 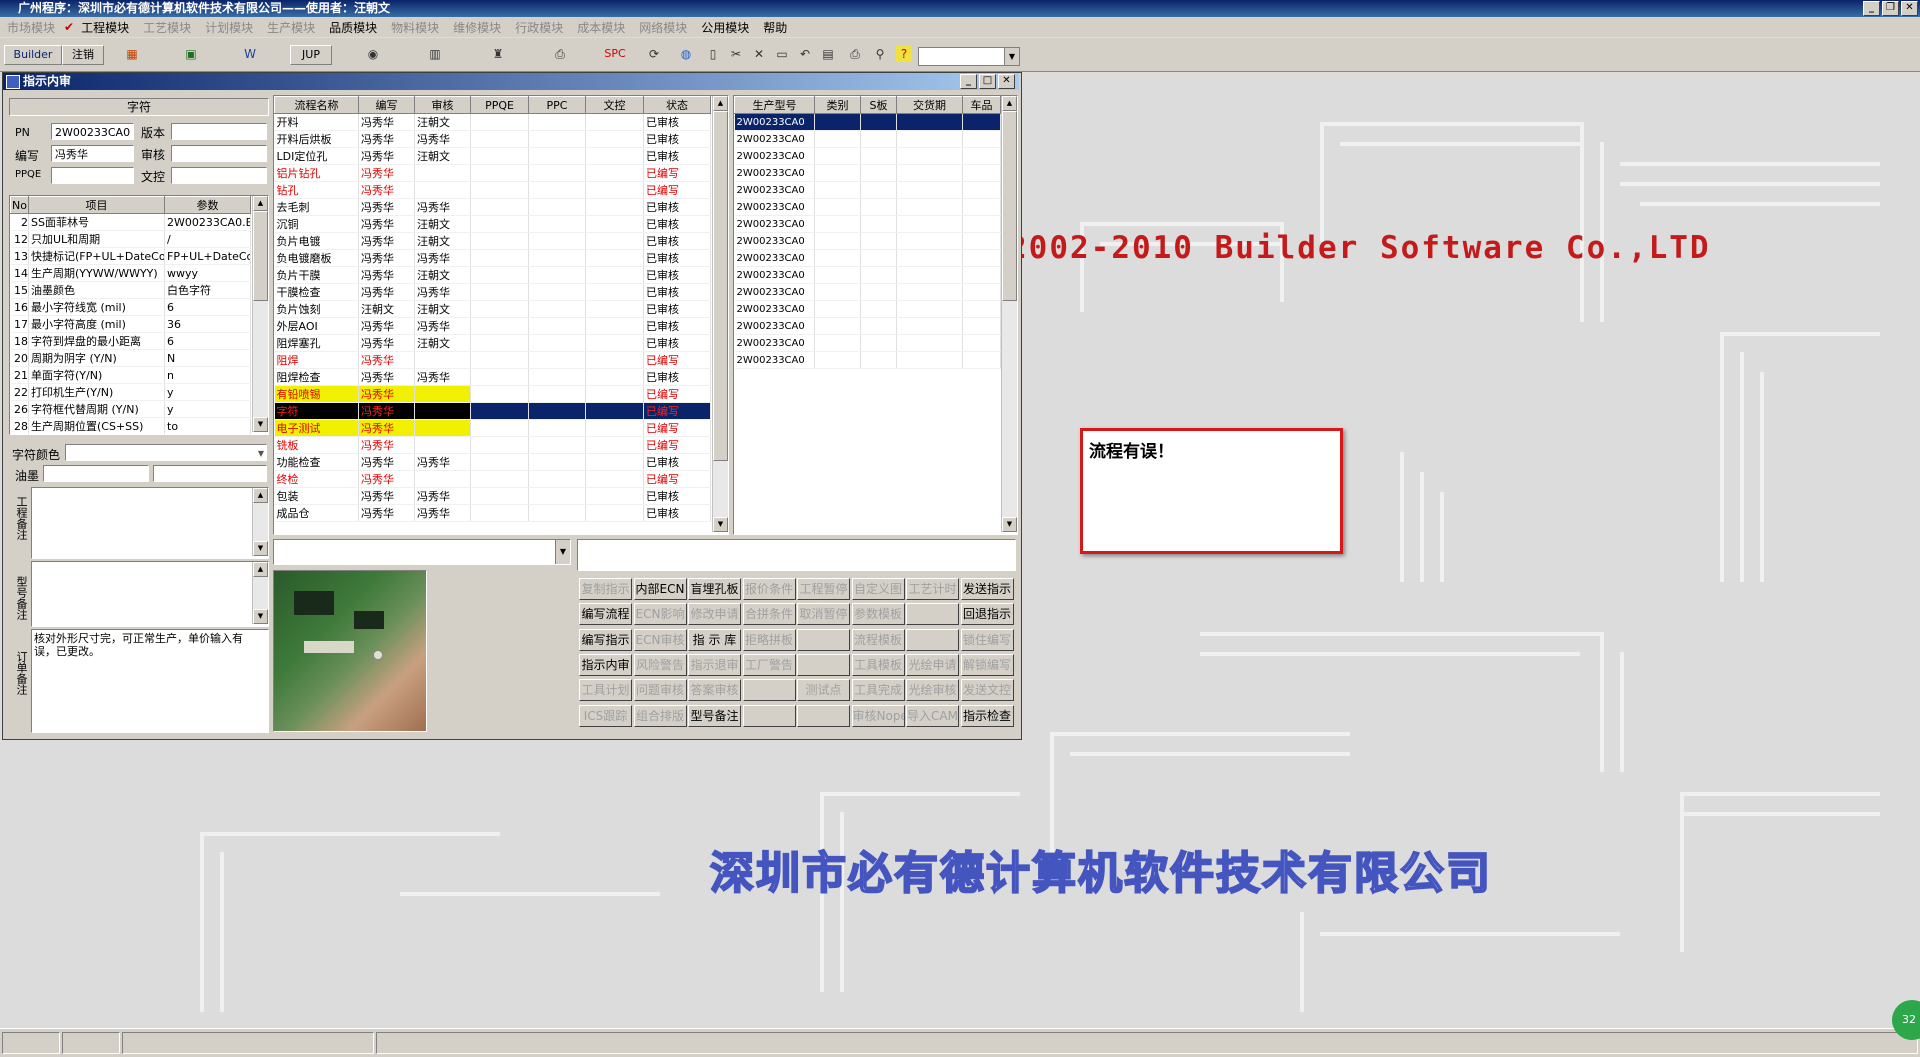 What do you see at coordinates (219, 153) in the screenshot?
I see `review-field` at bounding box center [219, 153].